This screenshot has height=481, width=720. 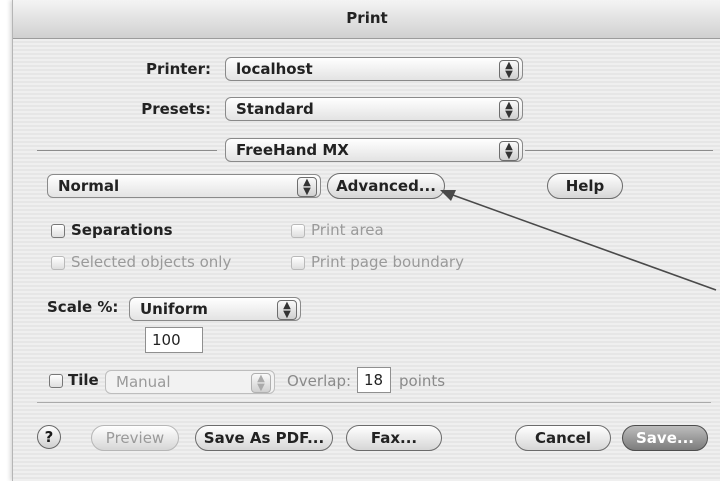 What do you see at coordinates (58, 231) in the screenshot?
I see `separations-checkbox` at bounding box center [58, 231].